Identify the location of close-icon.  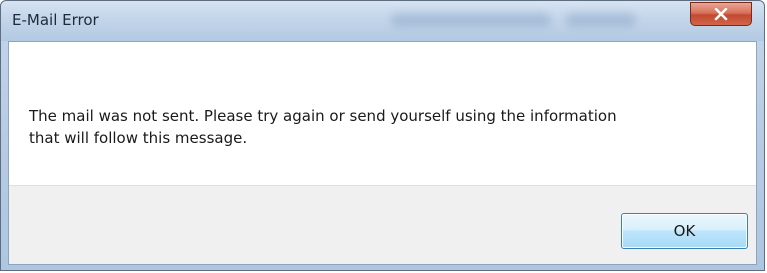
(721, 14).